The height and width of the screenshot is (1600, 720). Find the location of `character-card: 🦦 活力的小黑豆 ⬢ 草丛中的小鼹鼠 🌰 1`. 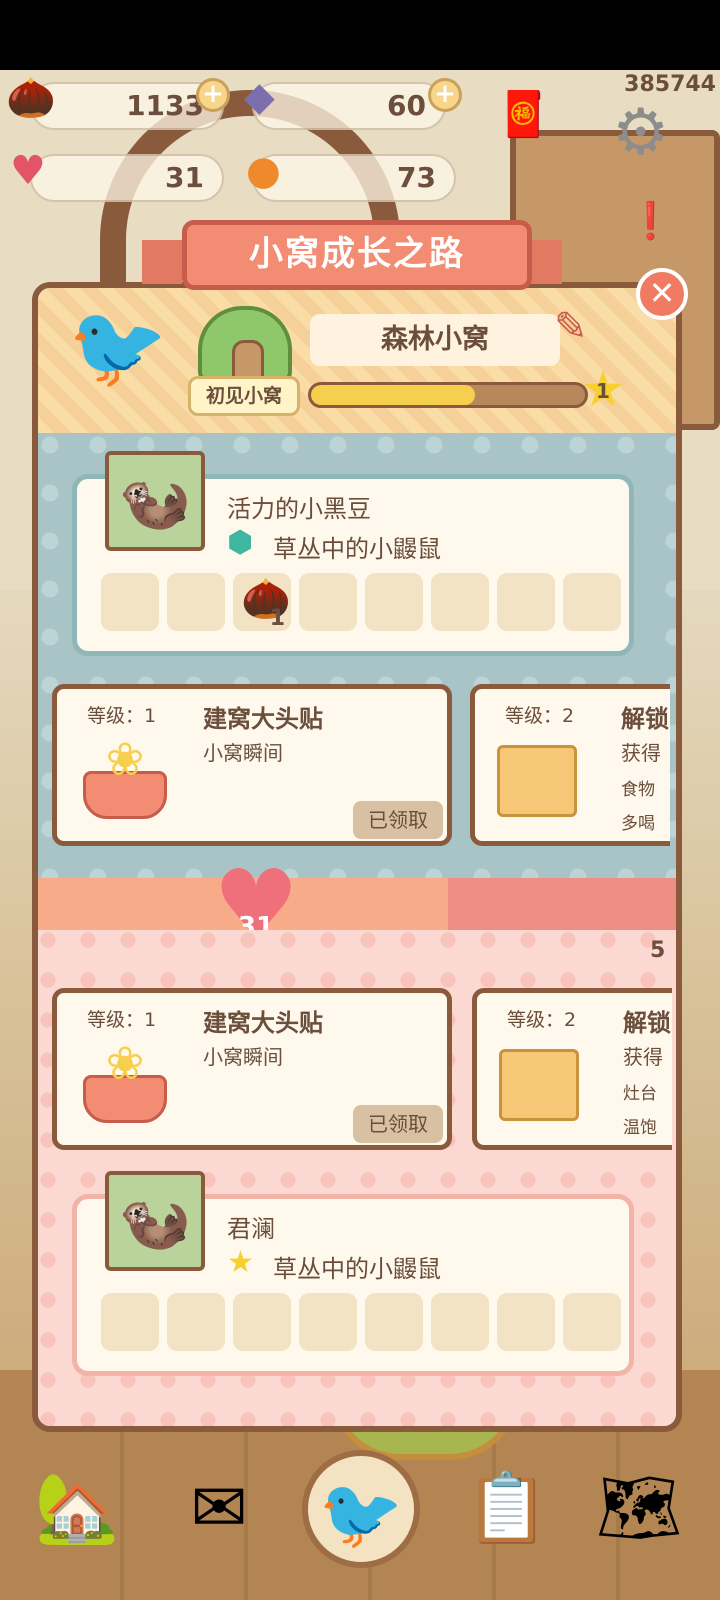

character-card: 🦦 活力的小黑豆 ⬢ 草丛中的小鼹鼠 🌰 1 is located at coordinates (353, 553).